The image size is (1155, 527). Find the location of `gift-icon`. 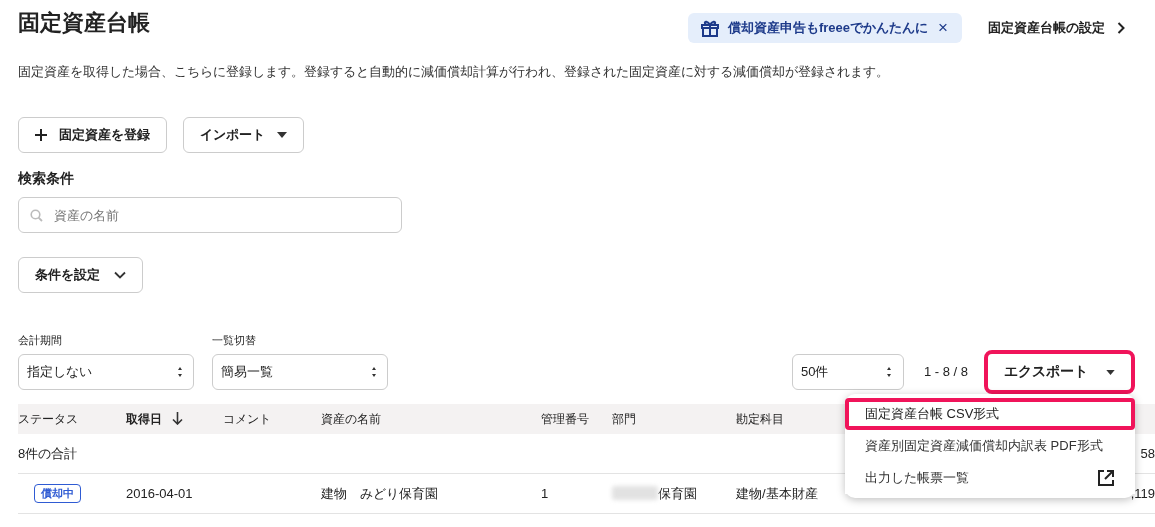

gift-icon is located at coordinates (710, 28).